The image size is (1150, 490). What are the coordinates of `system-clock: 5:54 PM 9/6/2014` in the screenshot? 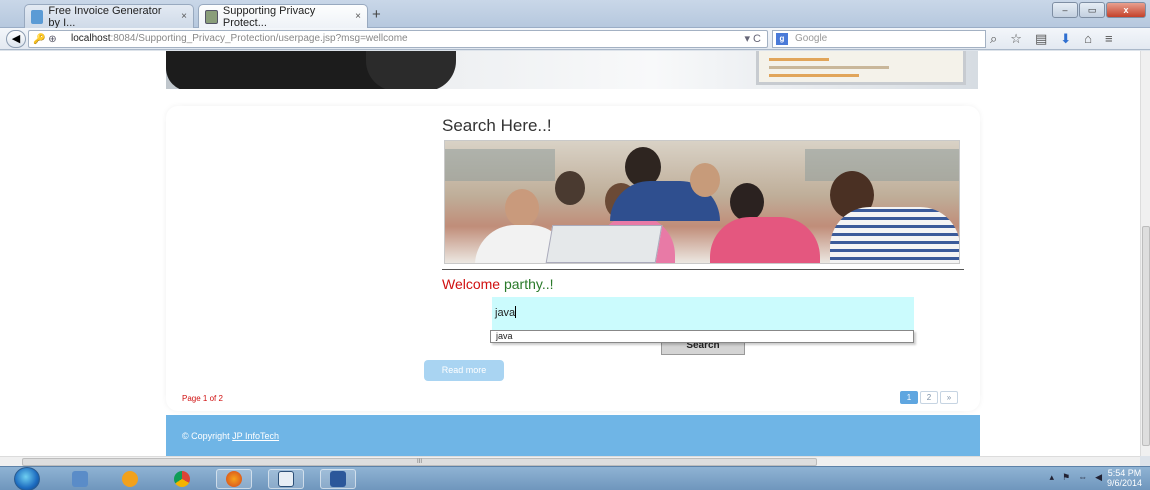 It's located at (1124, 478).